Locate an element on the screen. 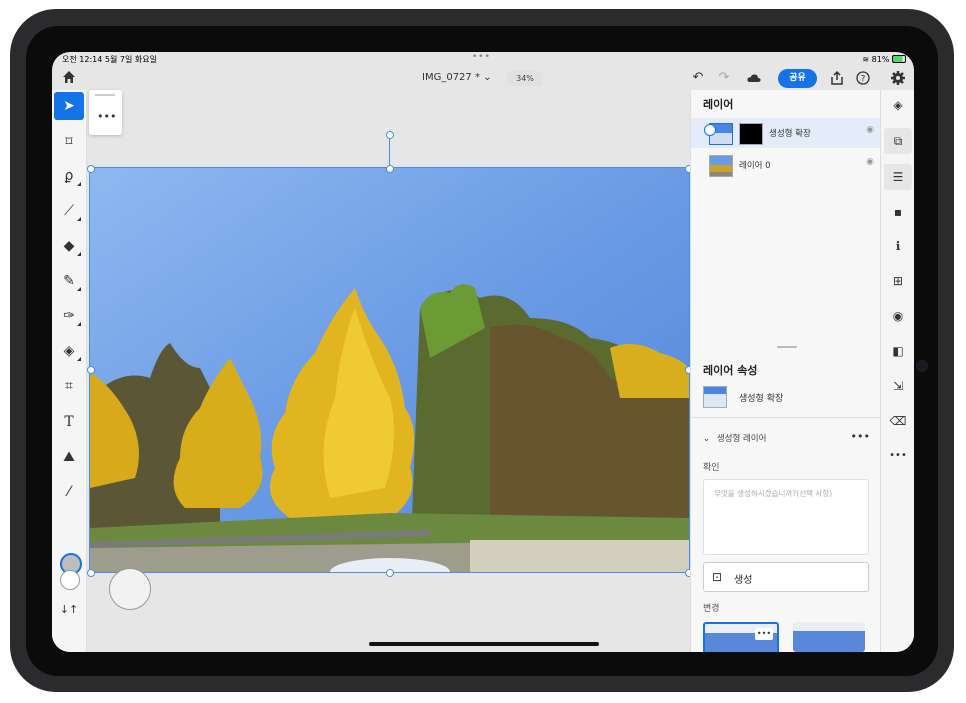 The height and width of the screenshot is (703, 966). help-icon: ? is located at coordinates (863, 78).